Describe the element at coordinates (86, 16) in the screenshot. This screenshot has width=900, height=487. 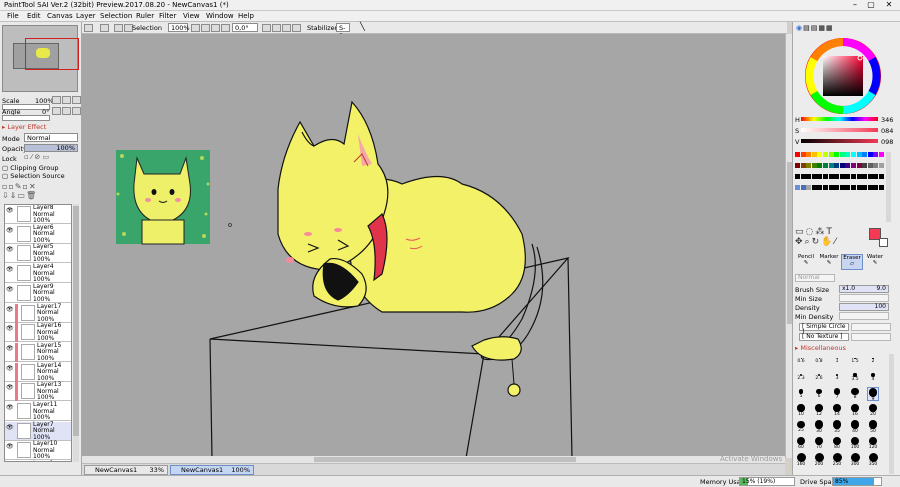
I see `menu-layer: Layer` at that location.